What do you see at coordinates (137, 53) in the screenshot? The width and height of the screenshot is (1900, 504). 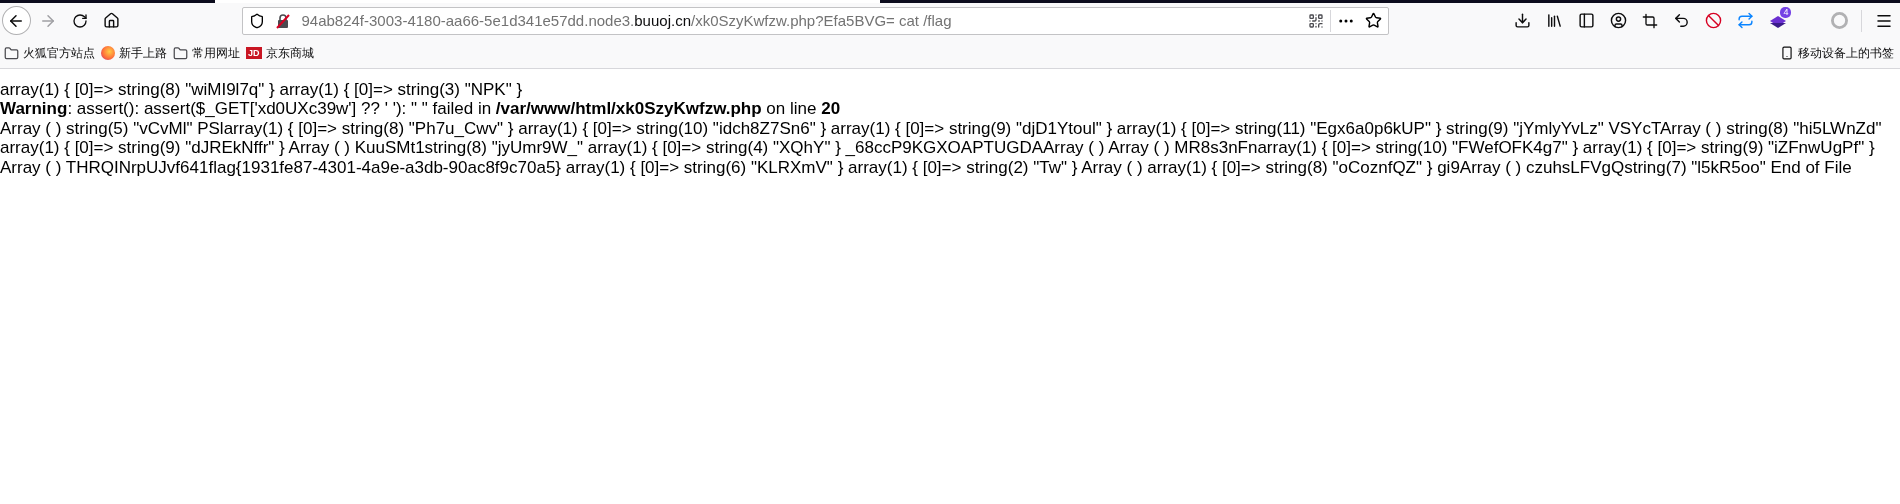 I see `bookmark-item: 新手上路` at bounding box center [137, 53].